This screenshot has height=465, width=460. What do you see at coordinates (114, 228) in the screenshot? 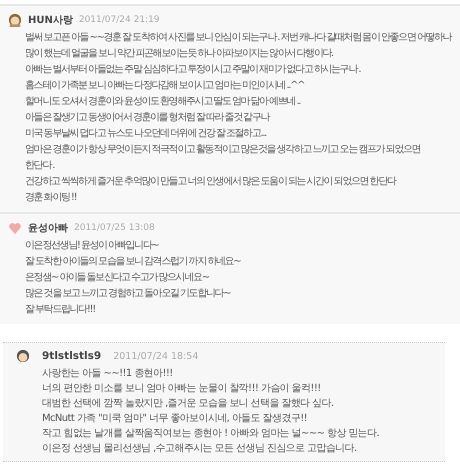
I see `comment-date: 2011/07/25 13:08` at bounding box center [114, 228].